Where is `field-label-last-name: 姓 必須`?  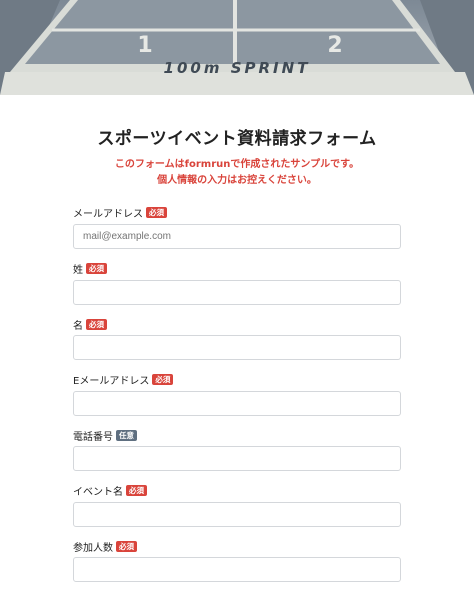
field-label-last-name: 姓 必須 is located at coordinates (90, 268).